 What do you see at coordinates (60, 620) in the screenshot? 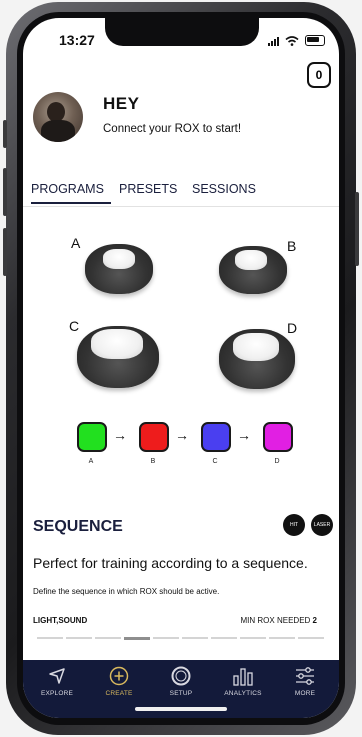
I see `program-features: LIGHT,SOUND` at bounding box center [60, 620].